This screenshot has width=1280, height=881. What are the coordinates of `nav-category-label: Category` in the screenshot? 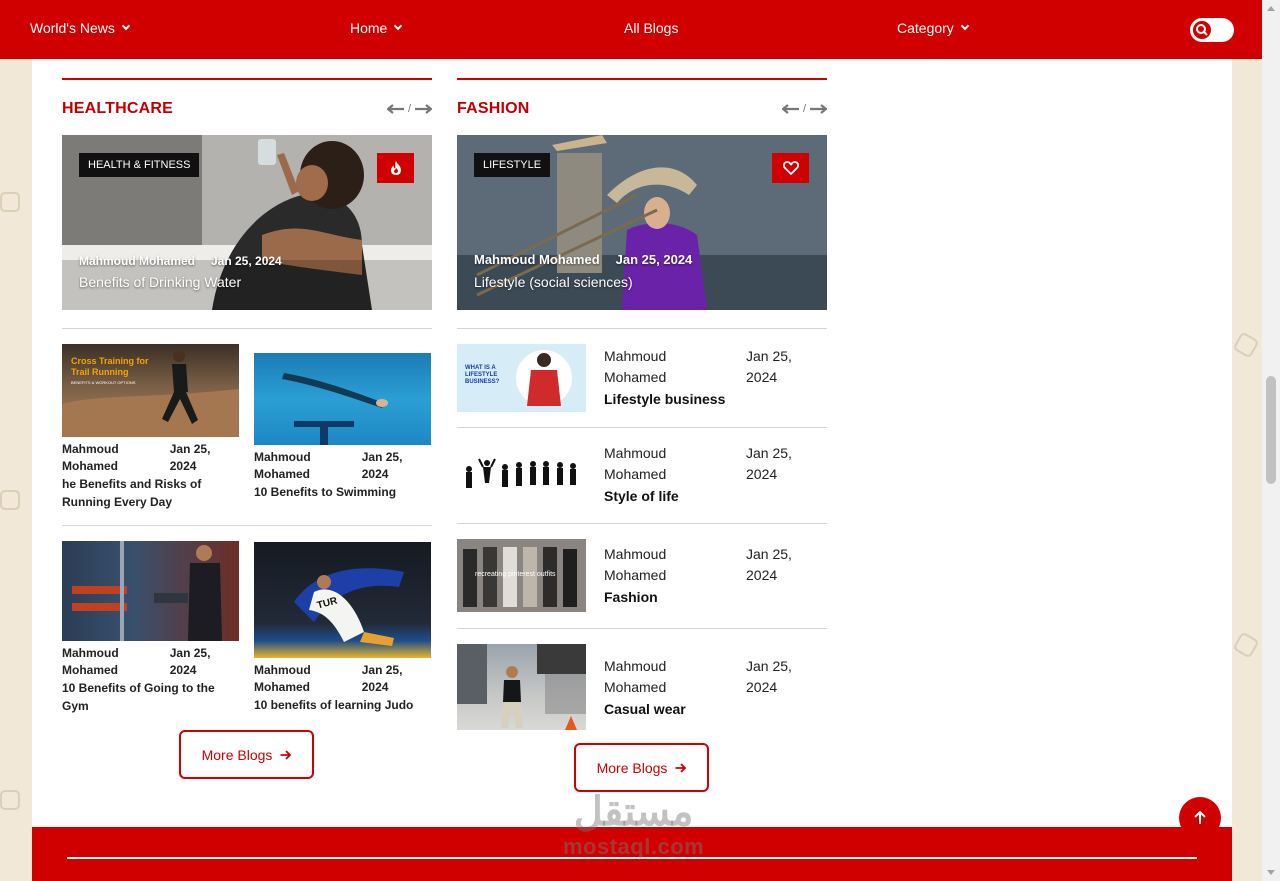 It's located at (925, 28).